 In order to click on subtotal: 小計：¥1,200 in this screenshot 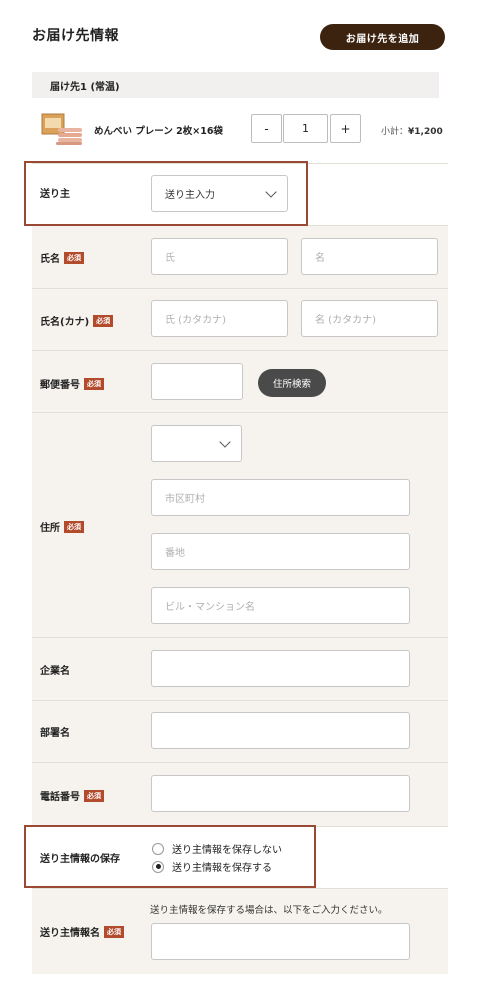, I will do `click(412, 130)`.